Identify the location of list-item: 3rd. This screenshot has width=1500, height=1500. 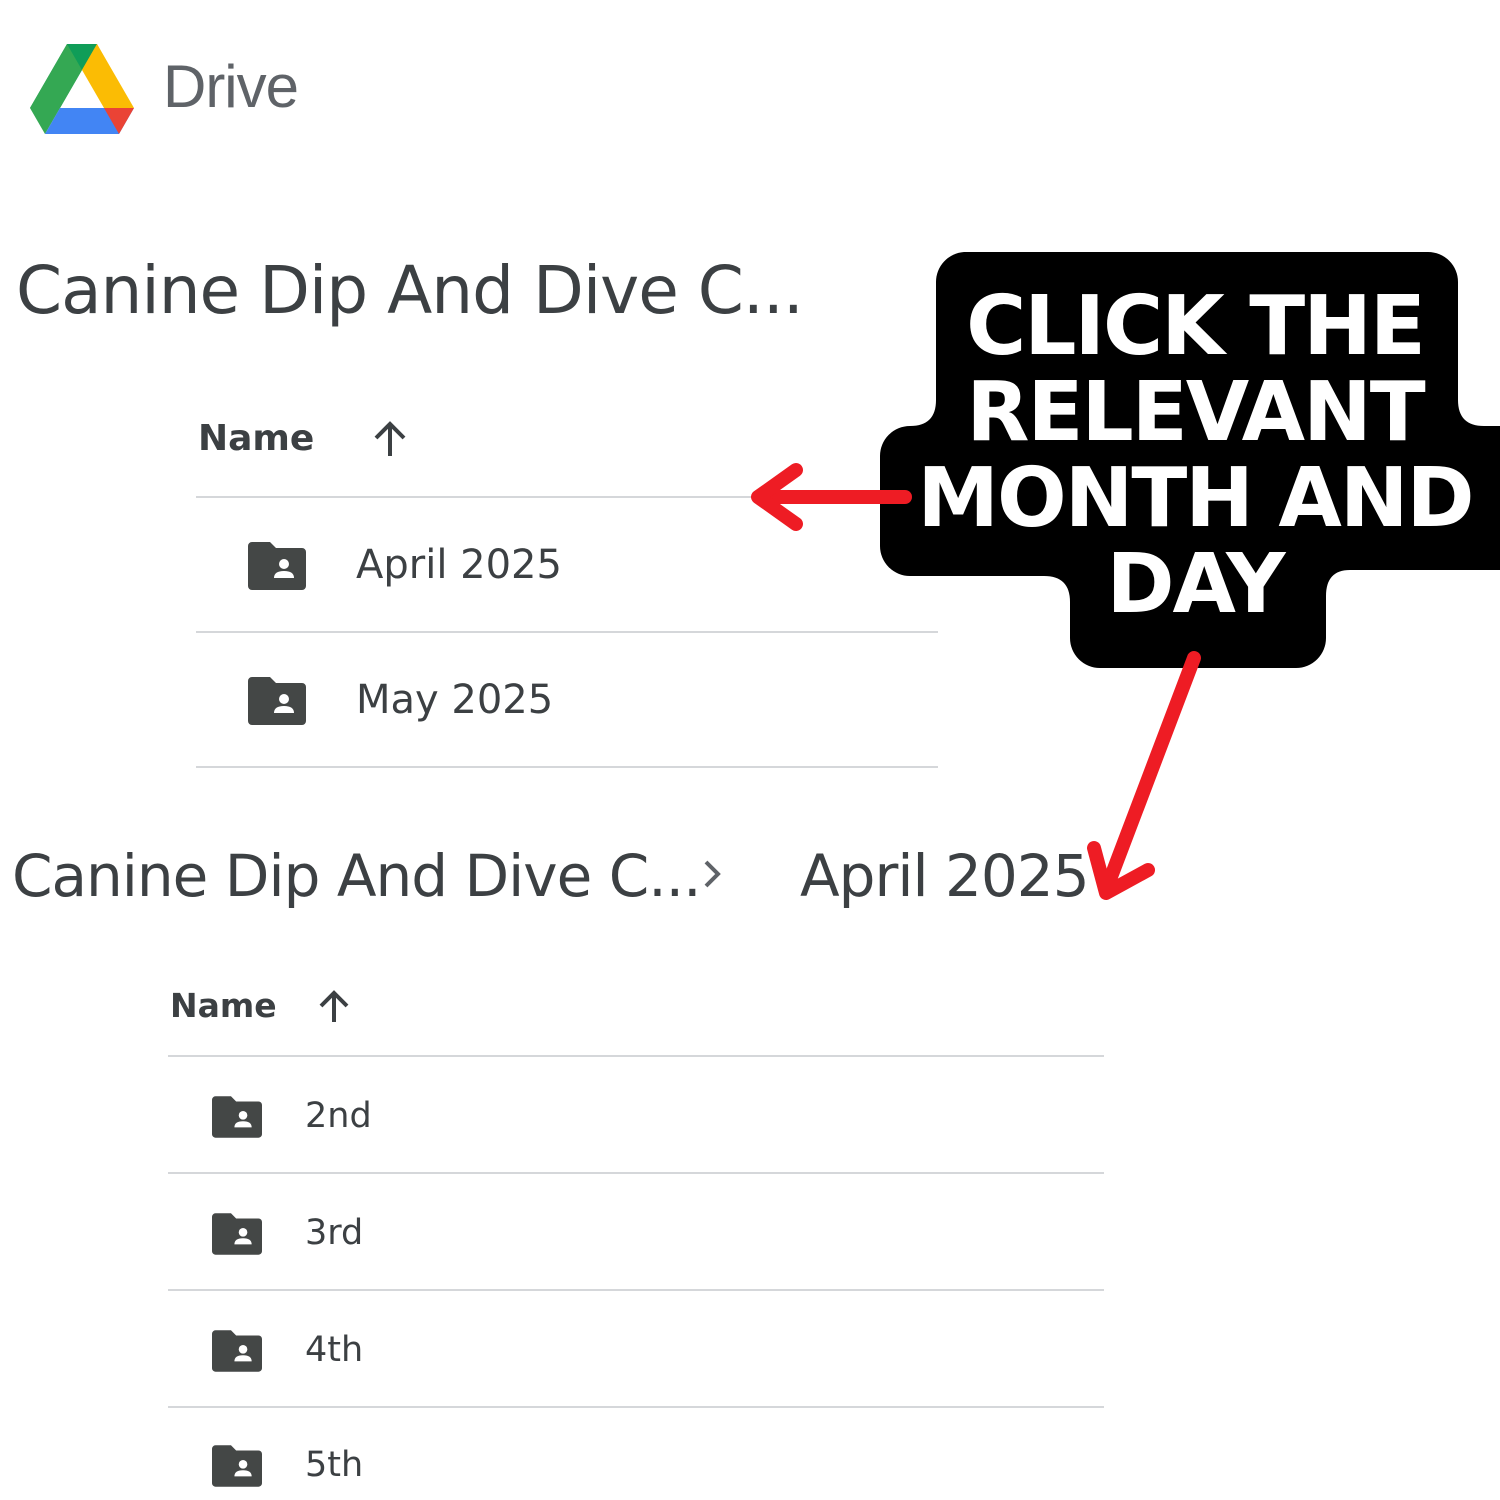
(636, 1231).